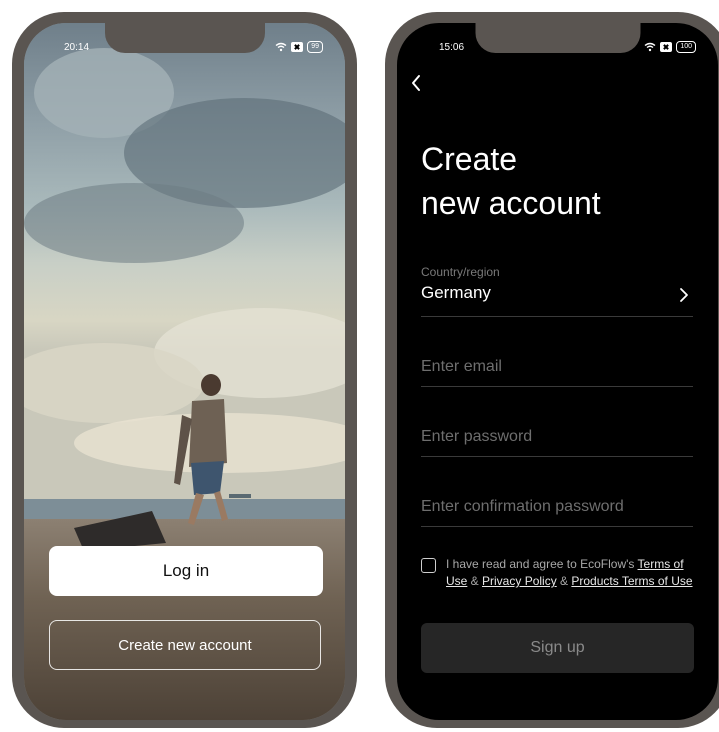 The height and width of the screenshot is (732, 719). Describe the element at coordinates (428, 565) in the screenshot. I see `agree-checkbox` at that location.